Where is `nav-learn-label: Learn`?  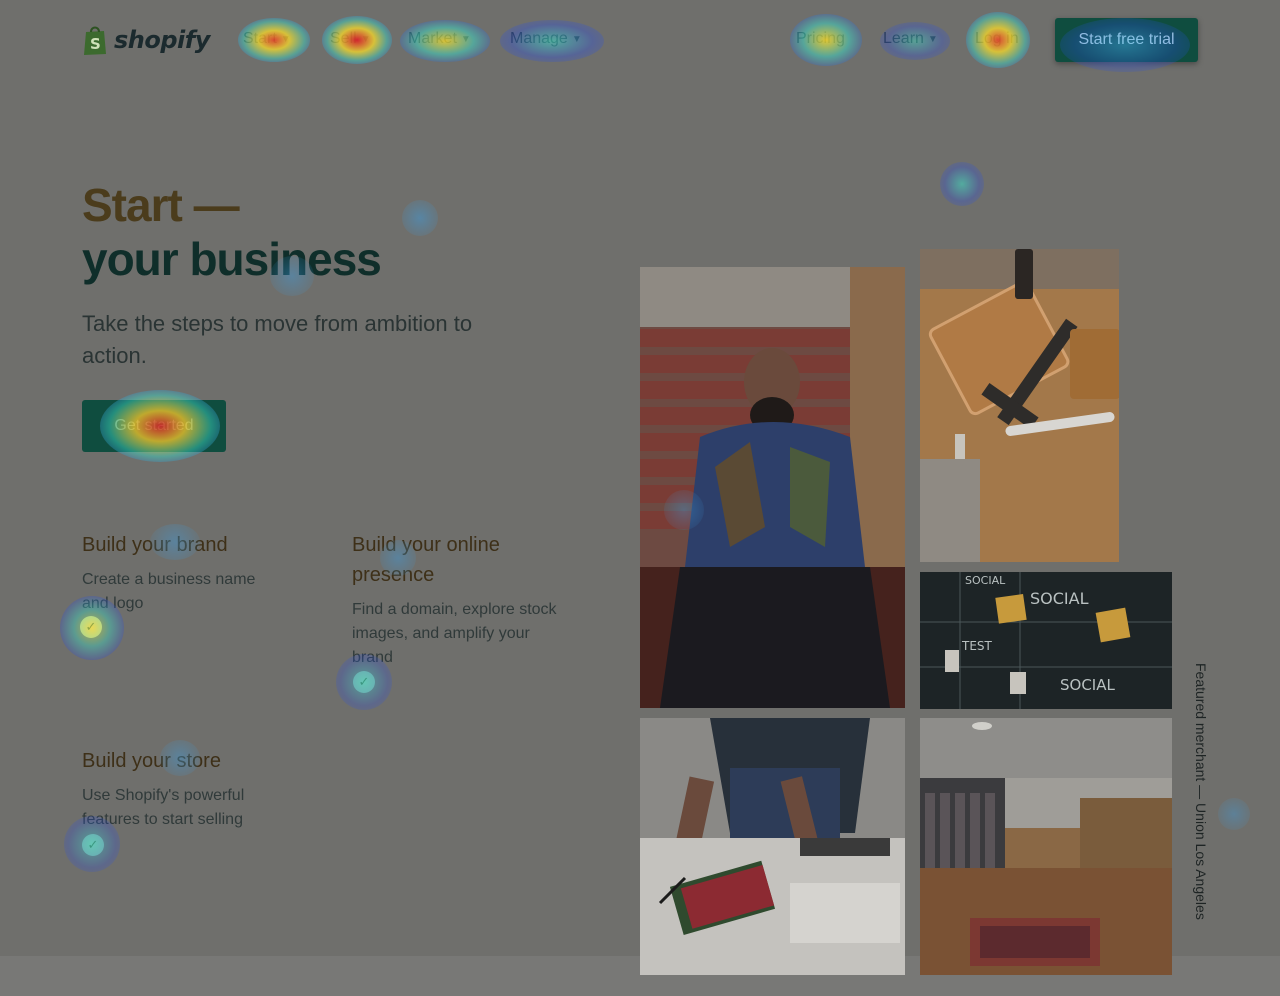 nav-learn-label: Learn is located at coordinates (903, 38).